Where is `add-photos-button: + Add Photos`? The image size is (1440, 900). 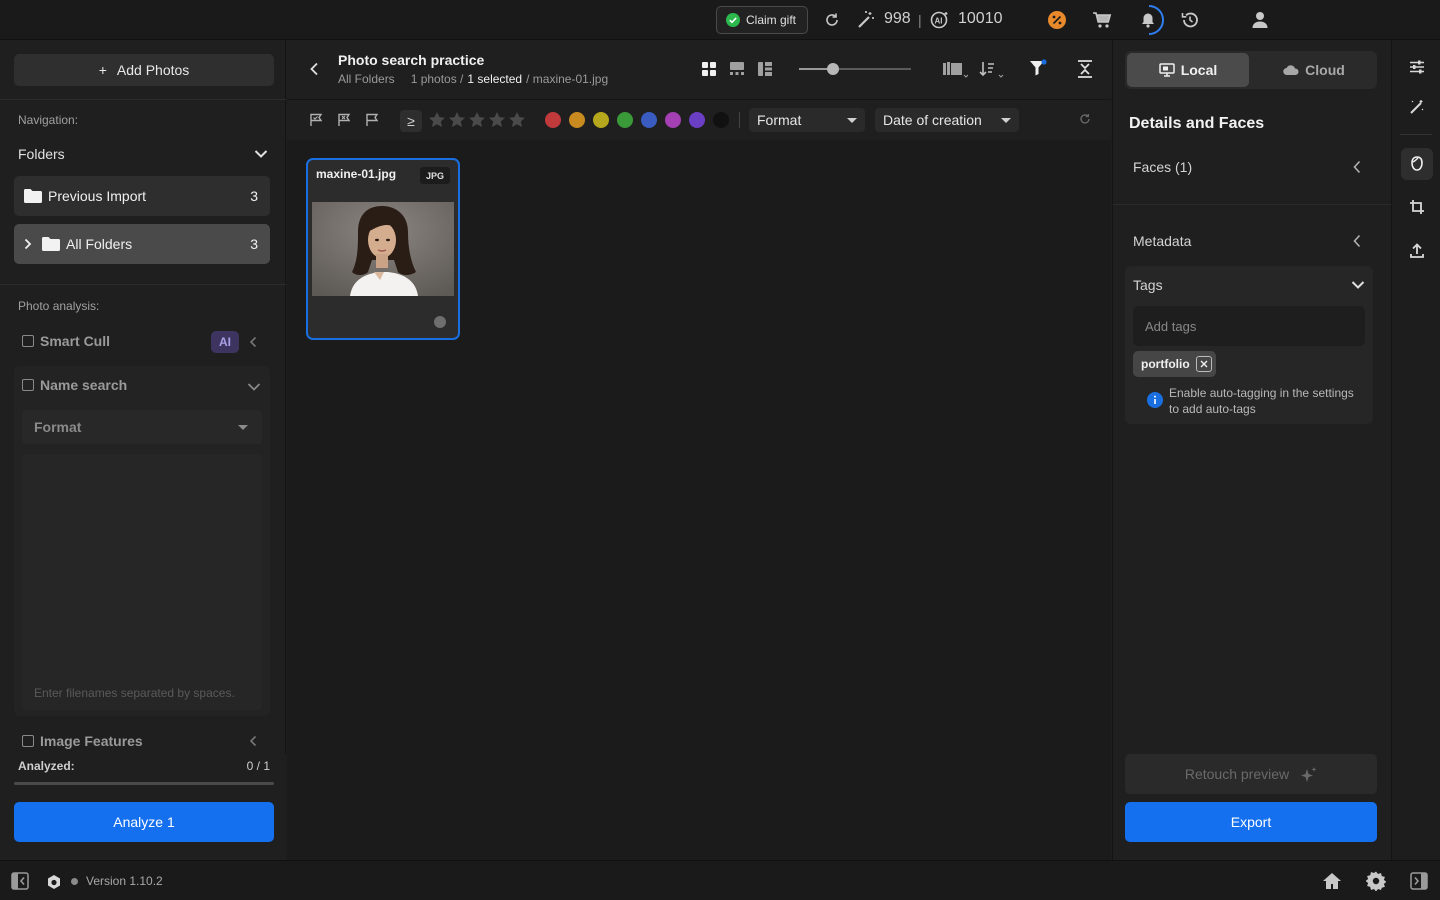 add-photos-button: + Add Photos is located at coordinates (144, 70).